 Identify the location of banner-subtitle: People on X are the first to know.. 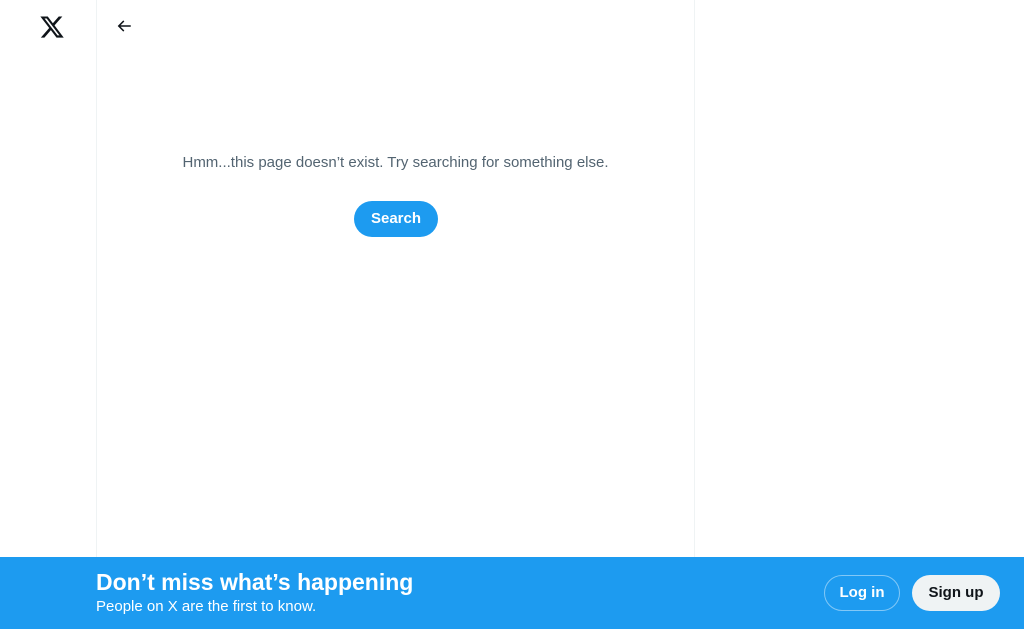
(206, 606).